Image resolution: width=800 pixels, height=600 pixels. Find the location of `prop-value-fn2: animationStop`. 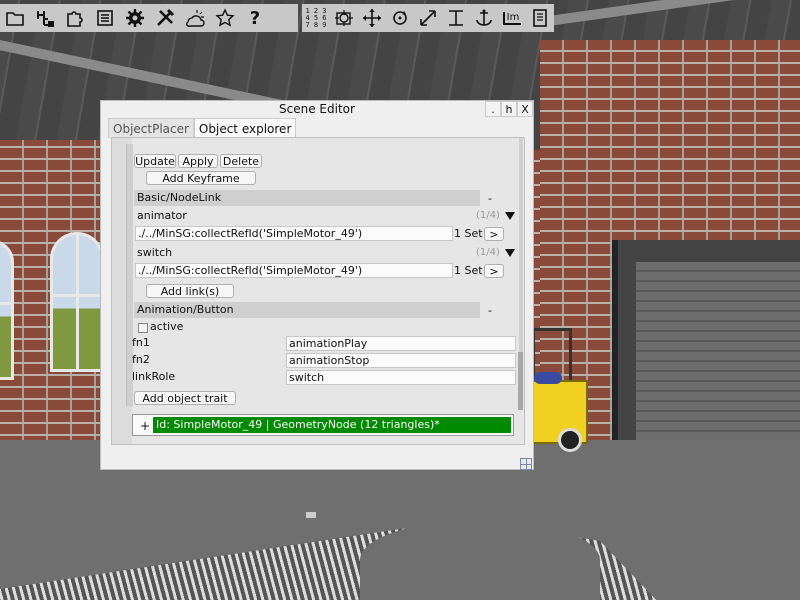

prop-value-fn2: animationStop is located at coordinates (401, 360).